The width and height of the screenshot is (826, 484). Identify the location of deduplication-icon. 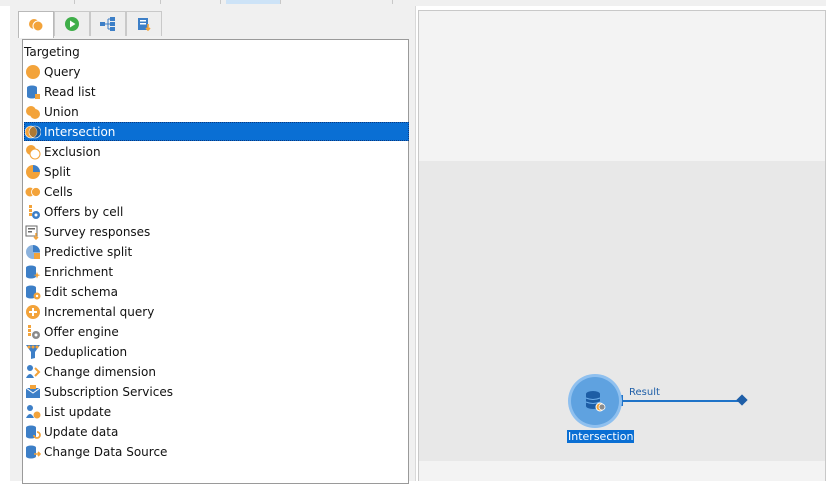
(33, 352).